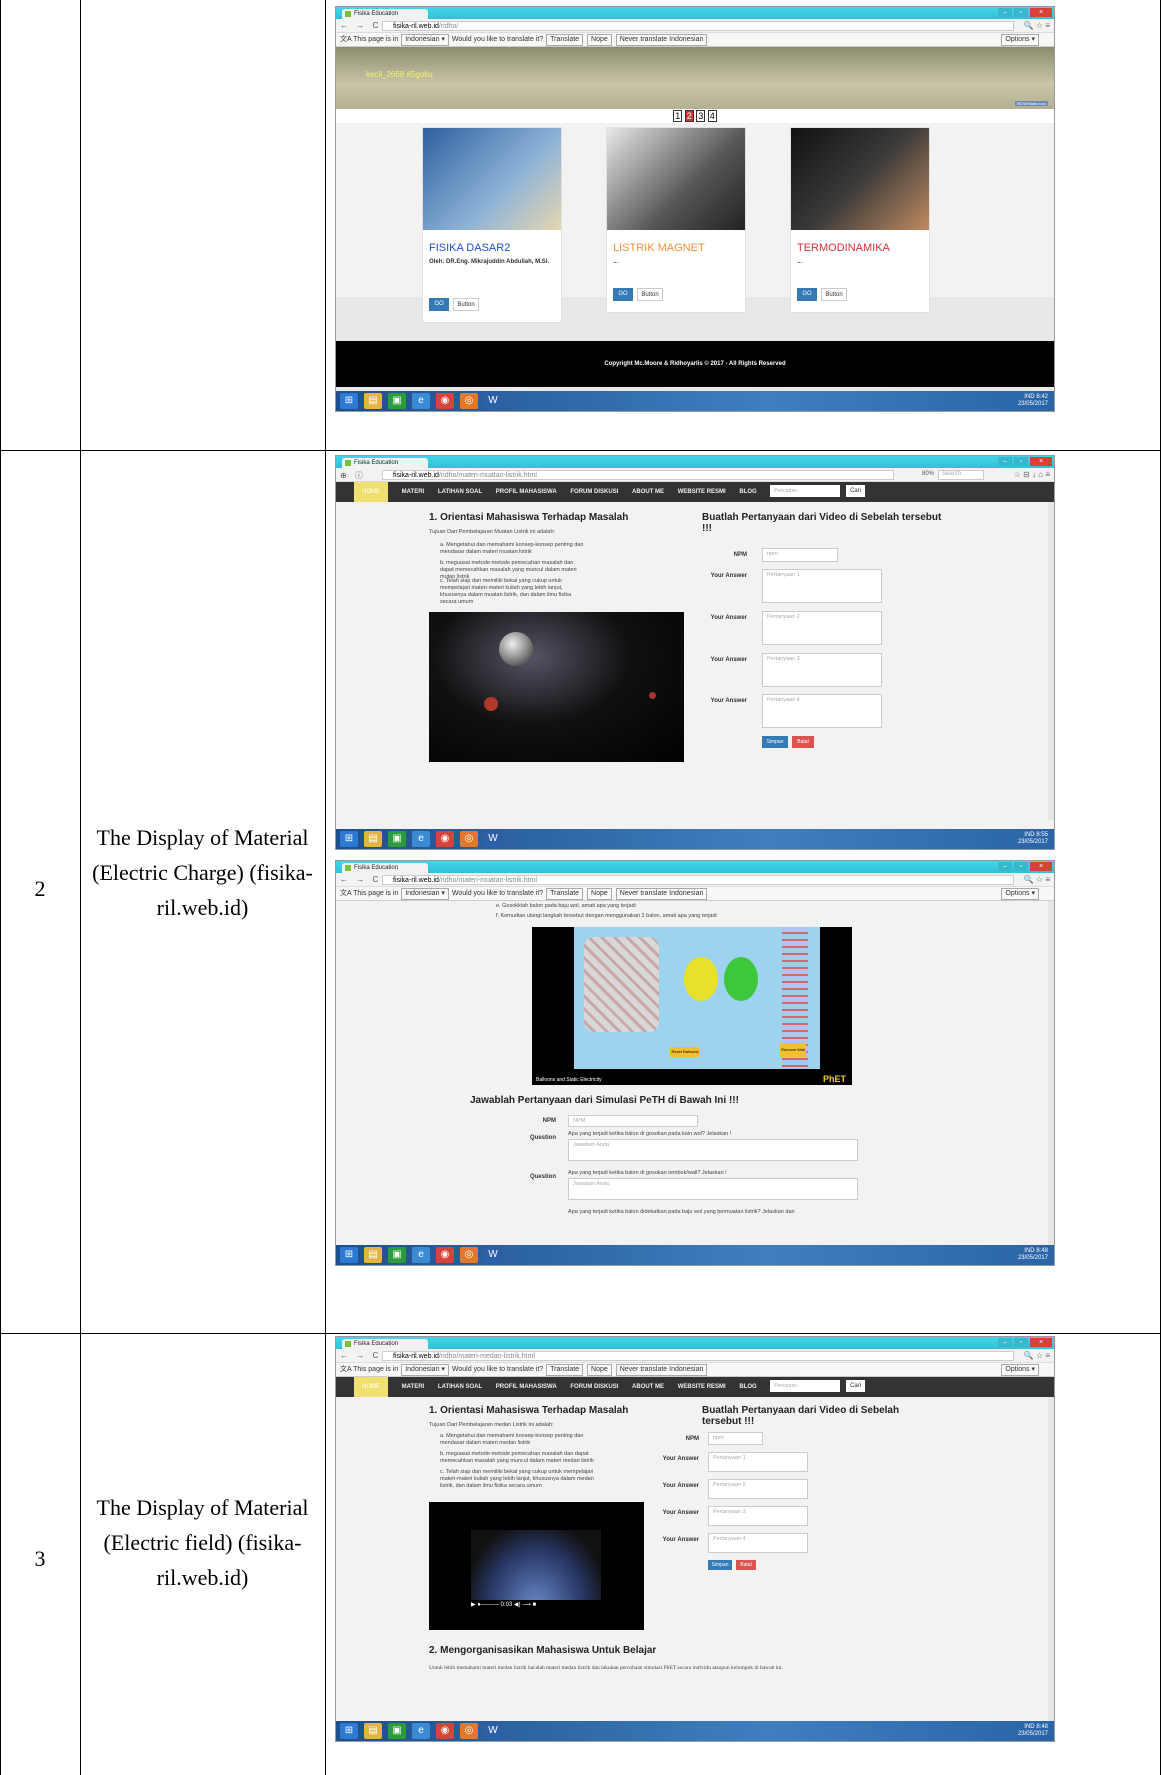 This screenshot has width=1161, height=1775. I want to click on nav-profil-mahasiswa: PROFIL MAHASISWA, so click(526, 492).